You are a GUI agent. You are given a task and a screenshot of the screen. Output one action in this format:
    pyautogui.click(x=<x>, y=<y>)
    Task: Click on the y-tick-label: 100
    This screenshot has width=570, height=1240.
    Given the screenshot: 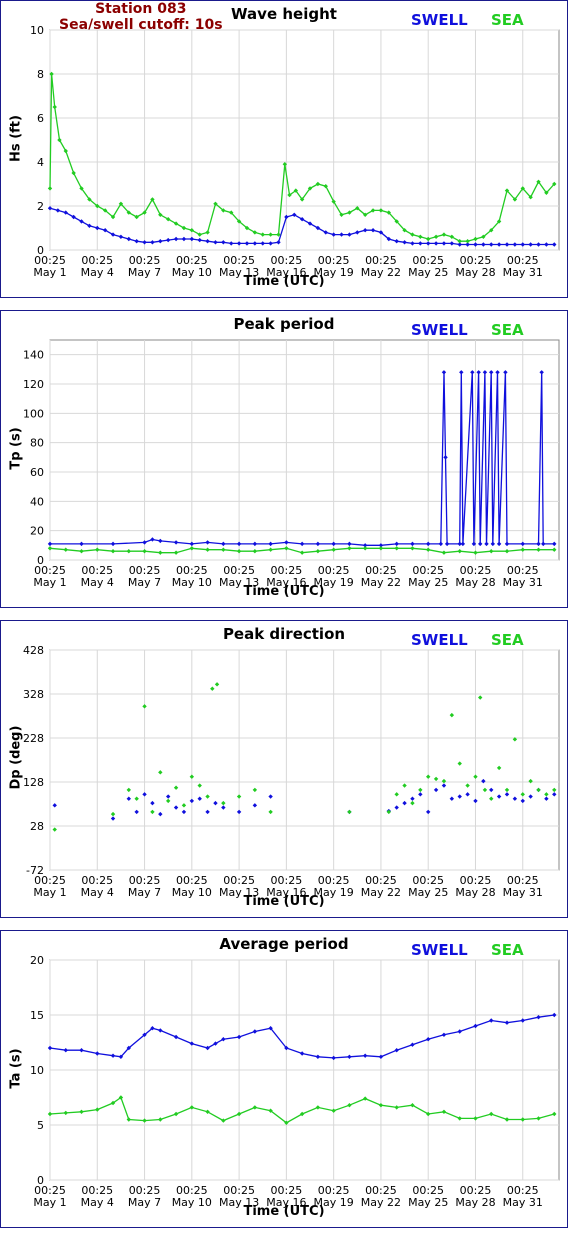 What is the action you would take?
    pyautogui.click(x=33, y=413)
    